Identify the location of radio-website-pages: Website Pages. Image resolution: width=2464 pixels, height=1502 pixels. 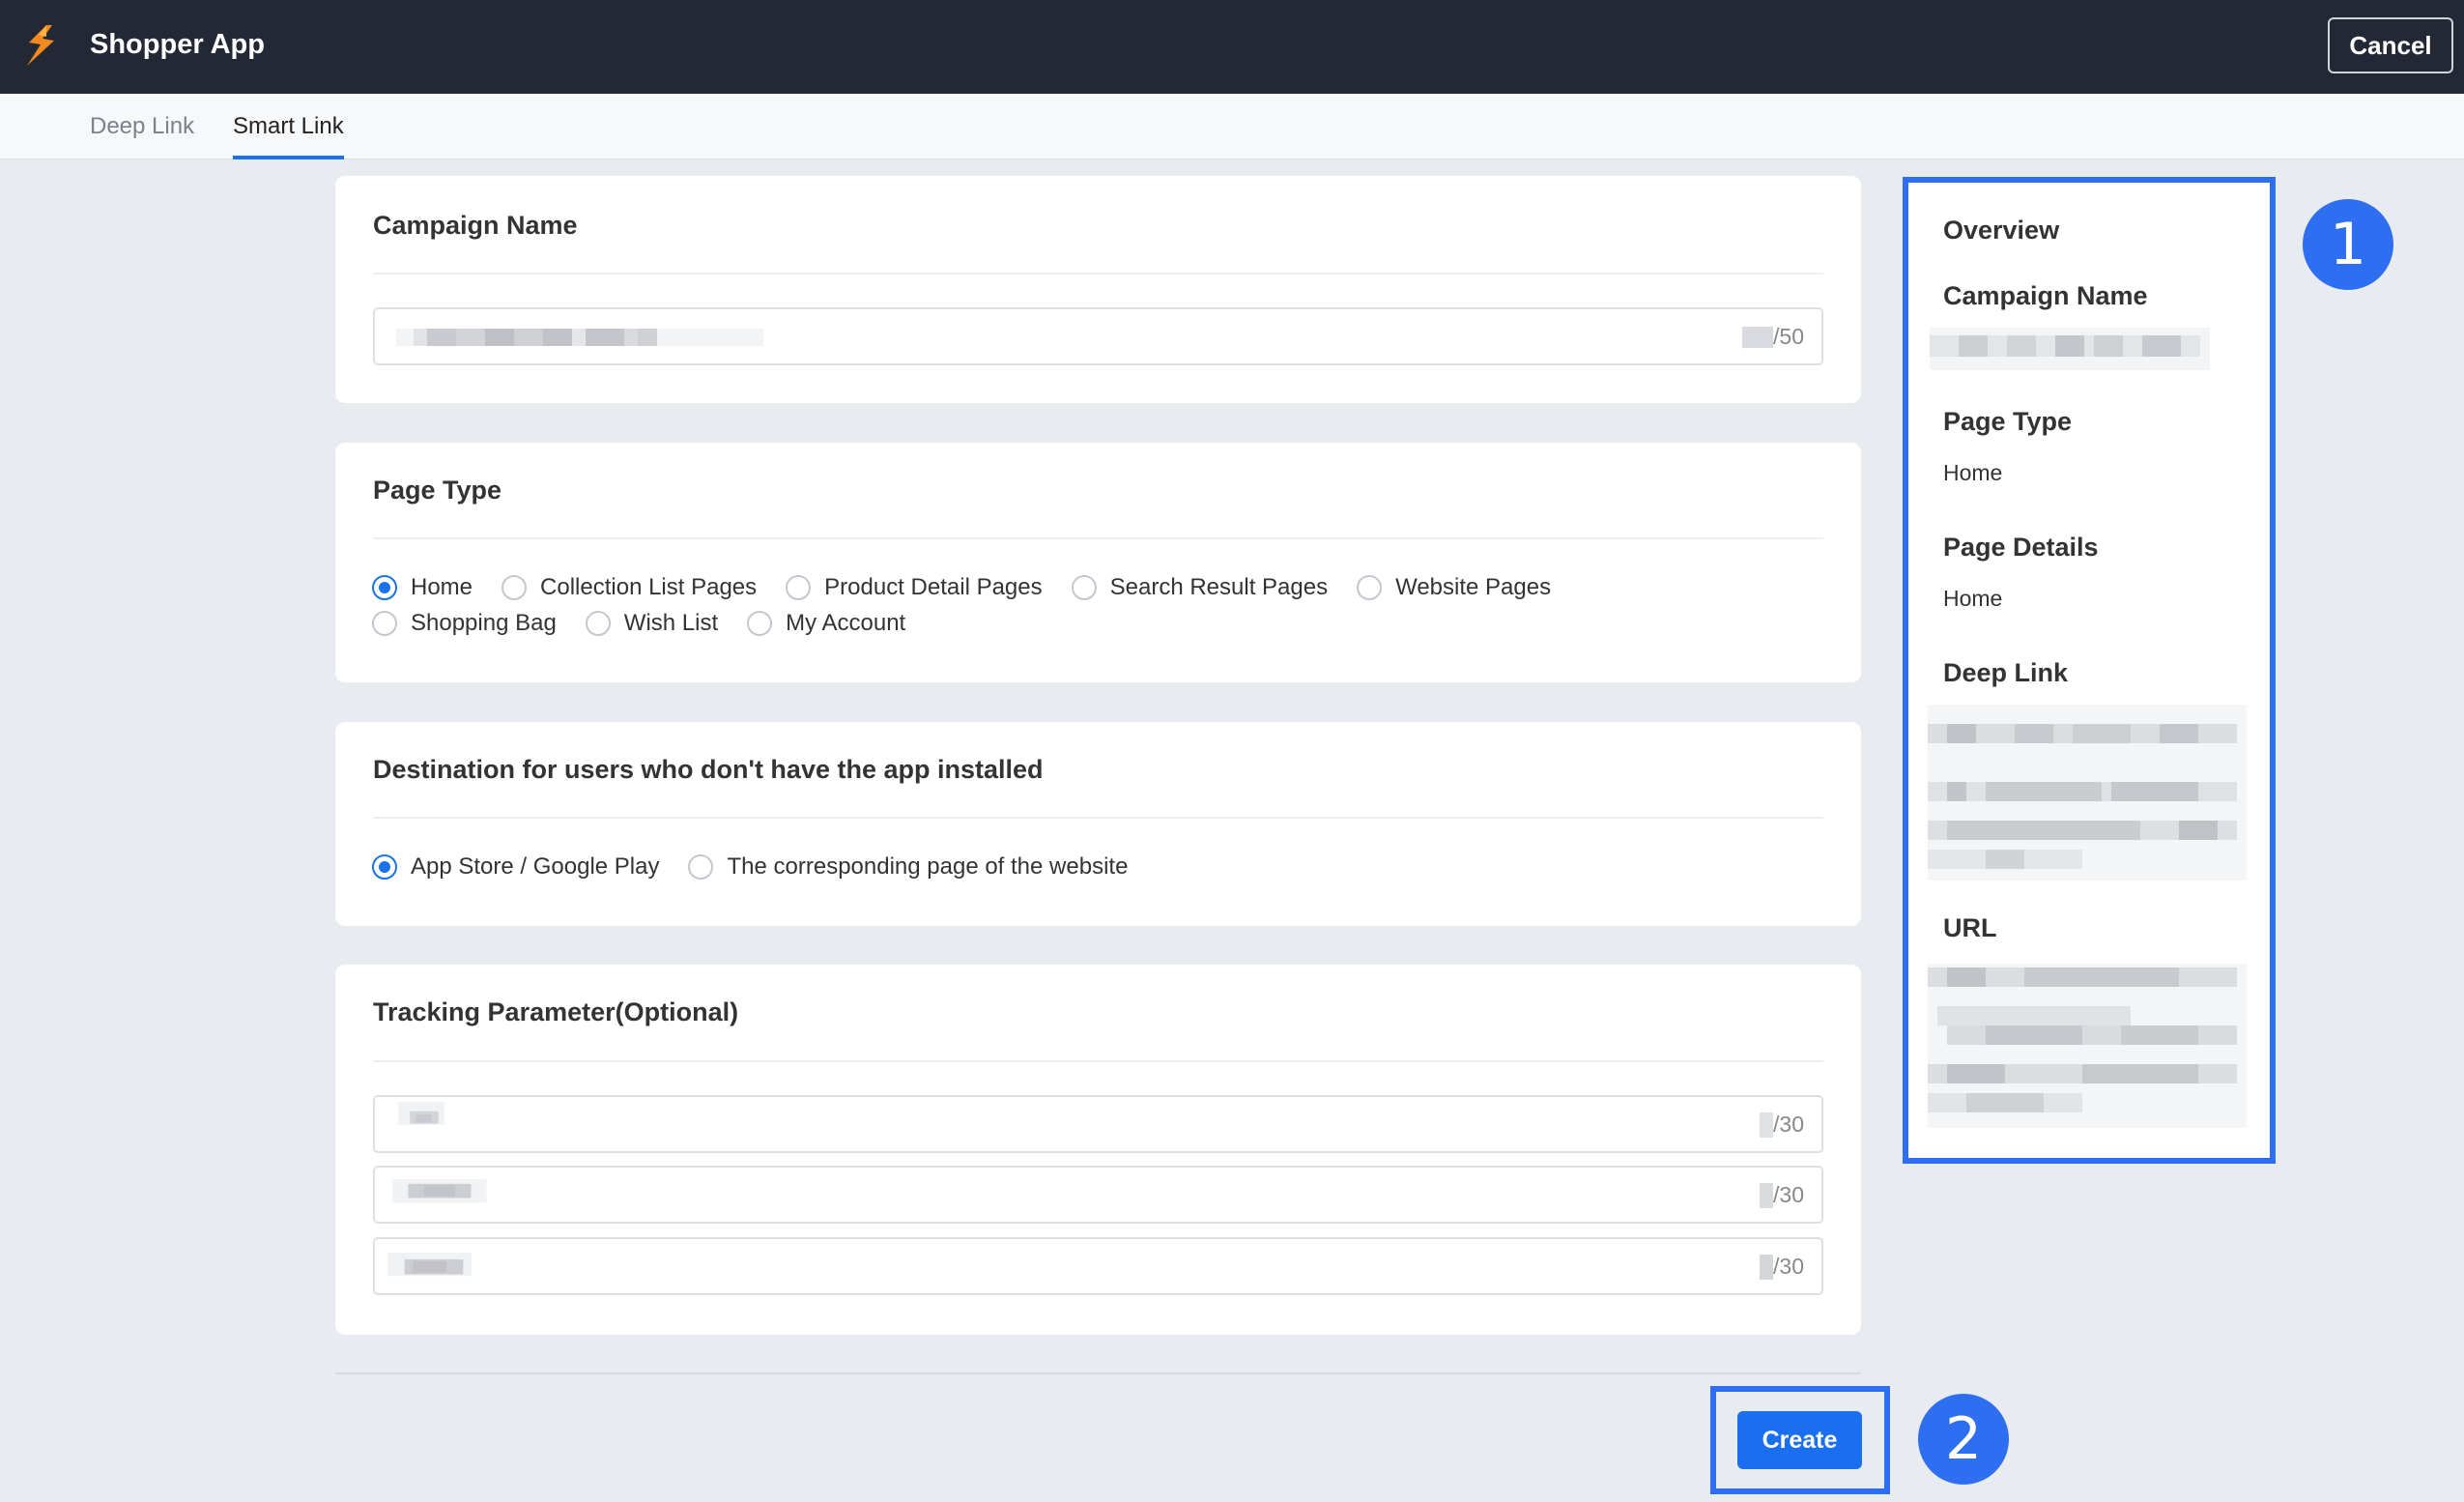
(1454, 587).